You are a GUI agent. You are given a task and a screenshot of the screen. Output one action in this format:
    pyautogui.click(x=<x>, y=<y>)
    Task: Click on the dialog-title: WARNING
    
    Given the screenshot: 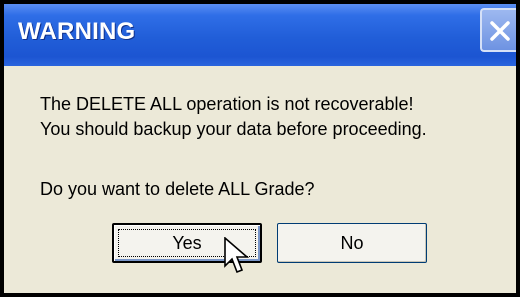 What is the action you would take?
    pyautogui.click(x=77, y=31)
    